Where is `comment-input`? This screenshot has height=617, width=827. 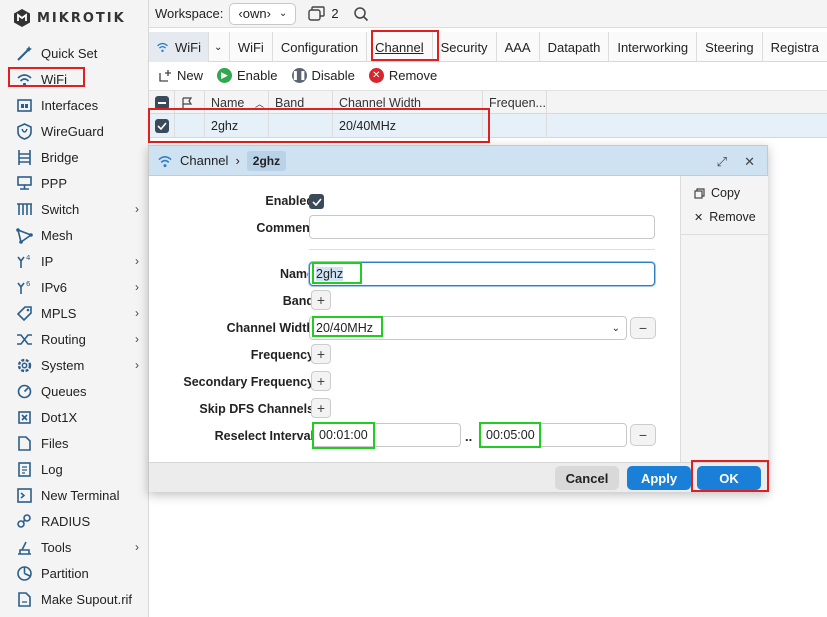 comment-input is located at coordinates (482, 227).